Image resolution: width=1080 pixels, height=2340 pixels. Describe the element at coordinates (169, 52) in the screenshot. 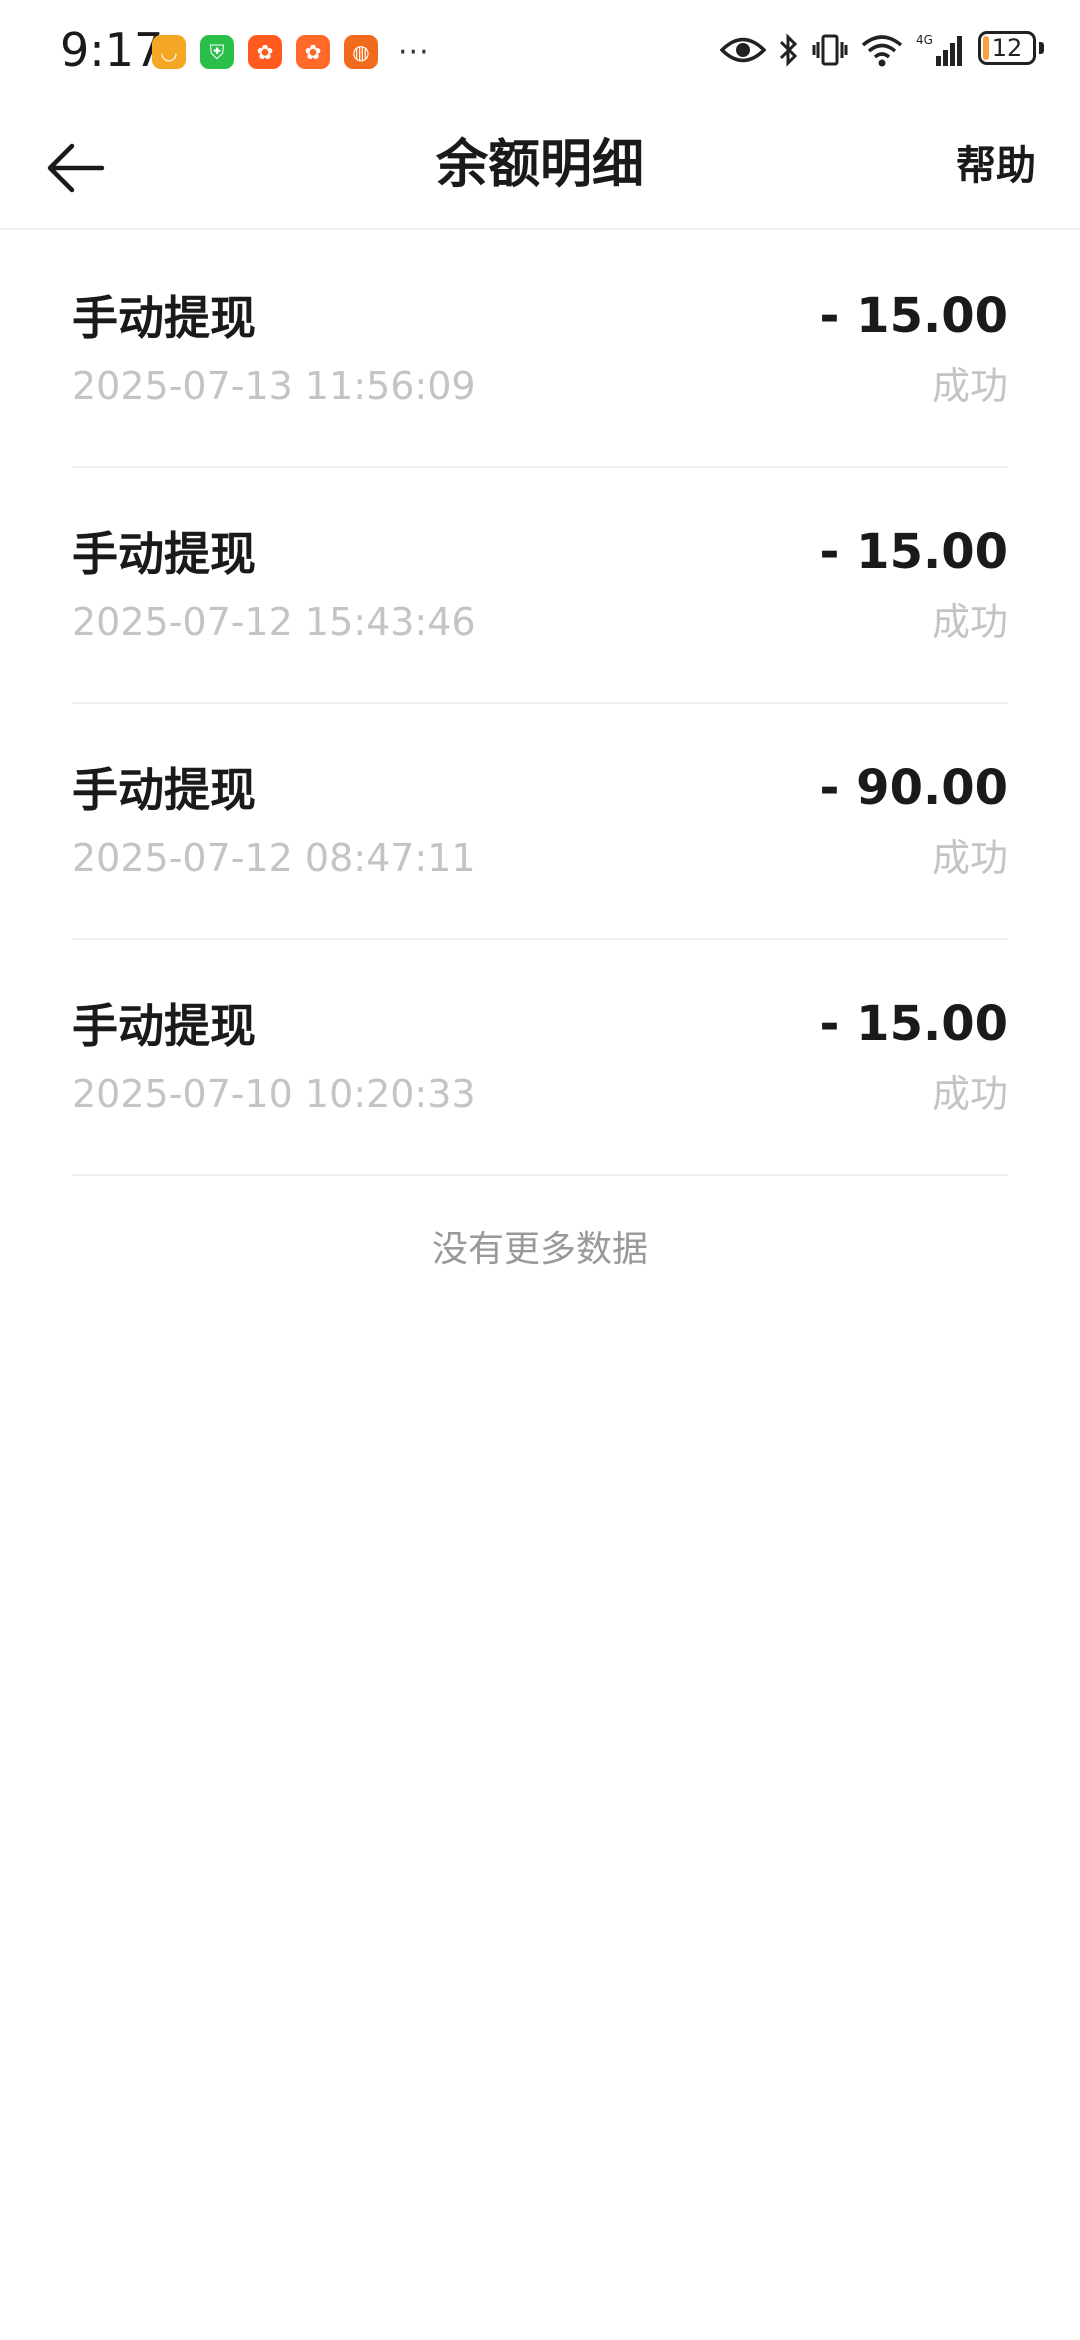

I see `shopping-app-icon: ◡` at that location.